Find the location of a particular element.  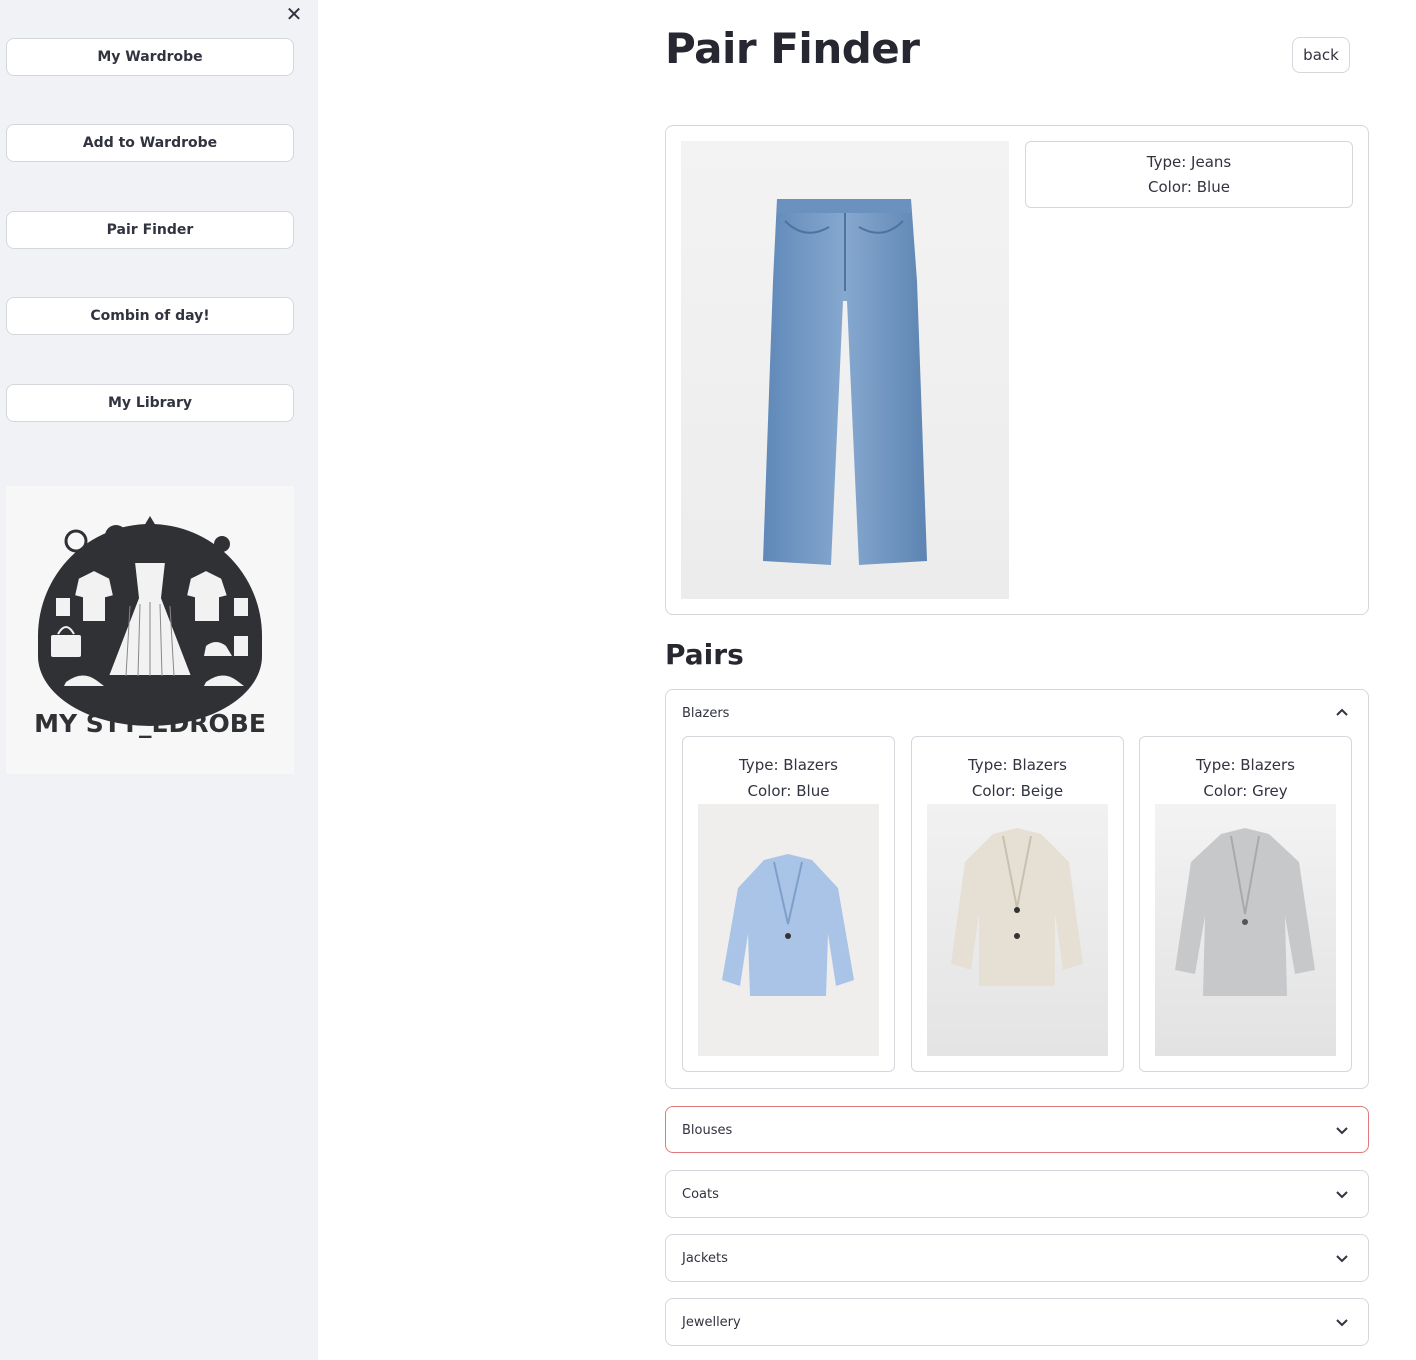

pair-card: Type: Blazers Color: Blue is located at coordinates (788, 904).